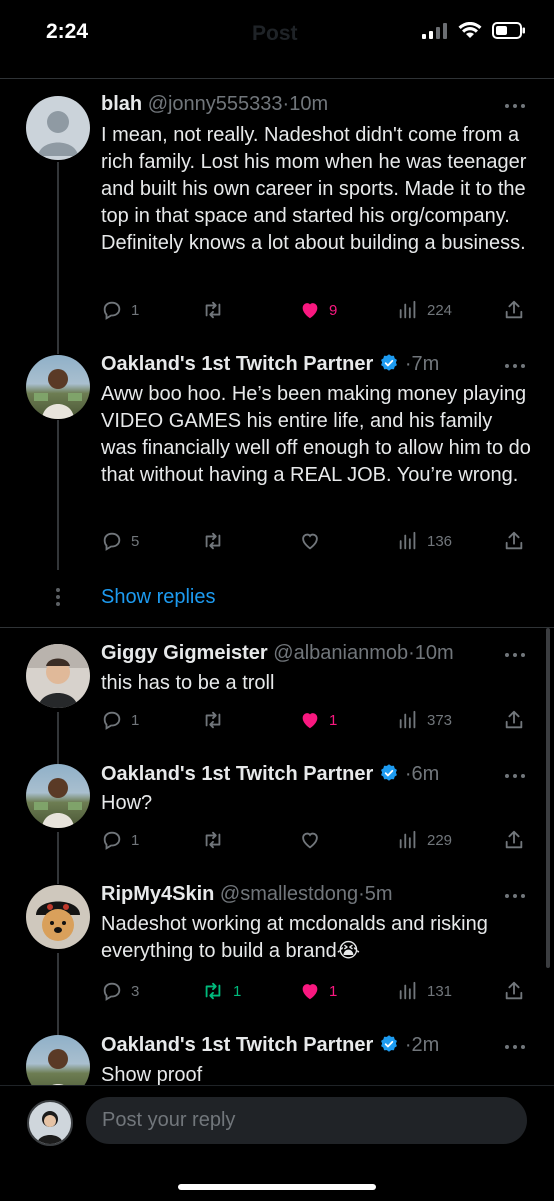 The width and height of the screenshot is (554, 1201). What do you see at coordinates (237, 991) in the screenshot?
I see `repost-count: 1` at bounding box center [237, 991].